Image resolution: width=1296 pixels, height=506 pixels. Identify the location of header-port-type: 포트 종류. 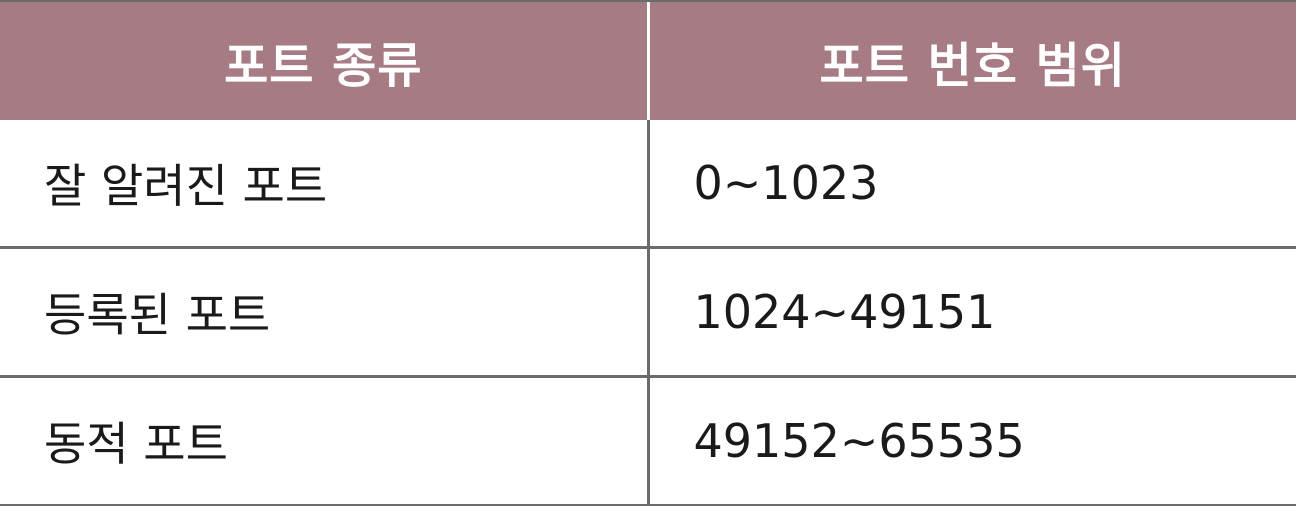
(324, 61).